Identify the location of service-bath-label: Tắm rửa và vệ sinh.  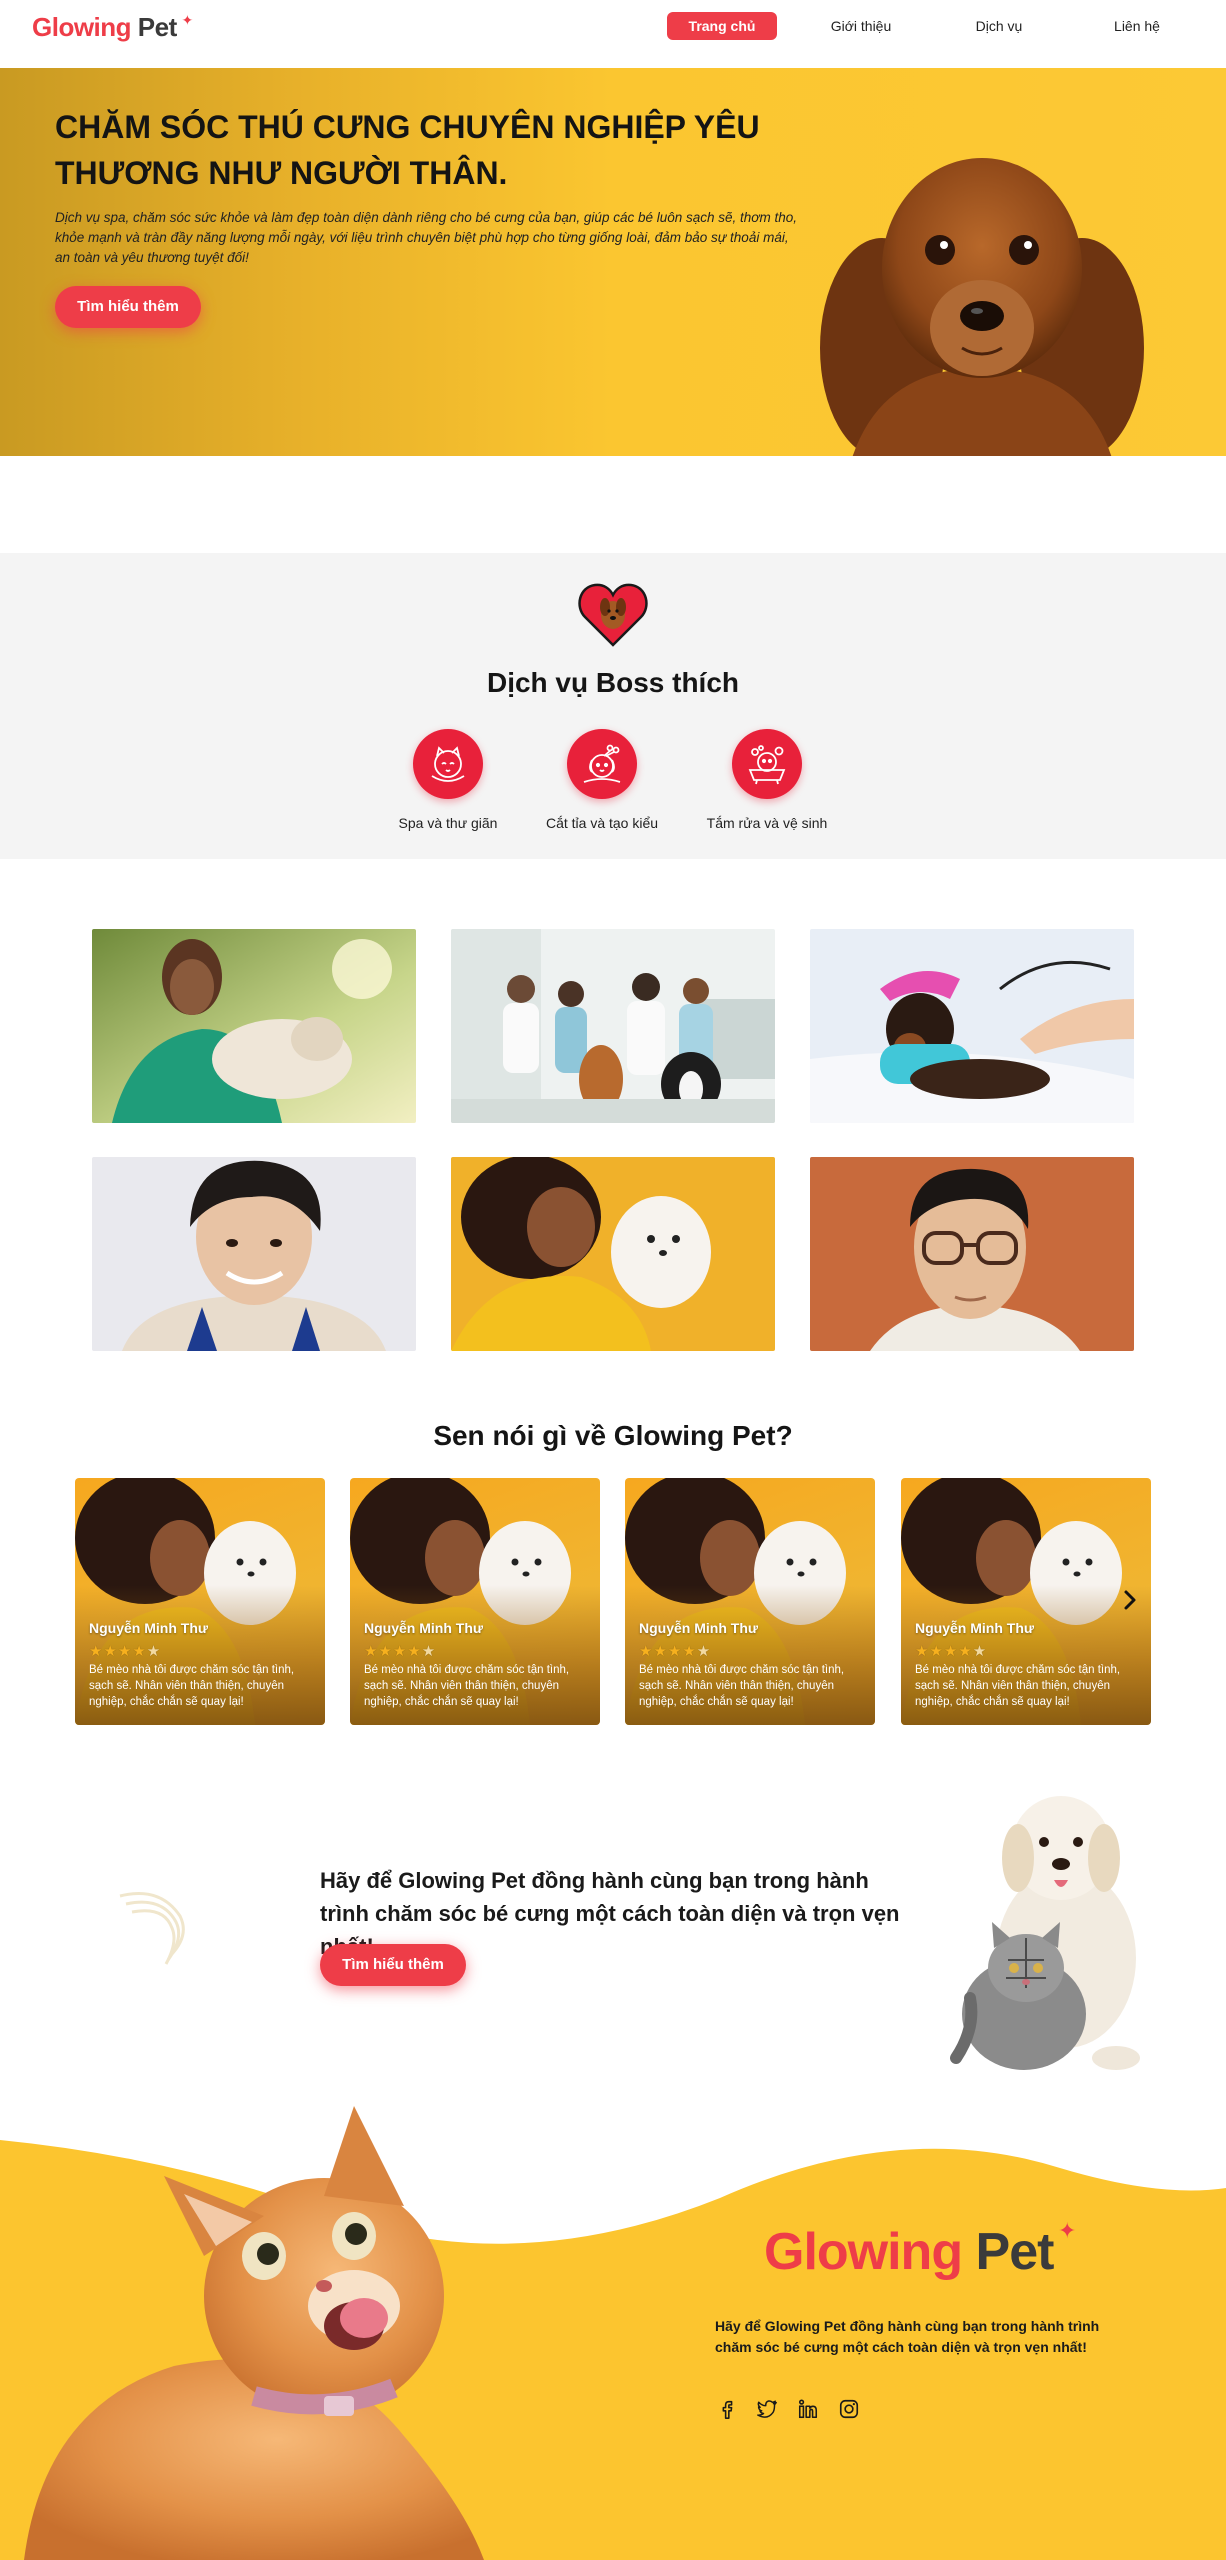
(767, 823).